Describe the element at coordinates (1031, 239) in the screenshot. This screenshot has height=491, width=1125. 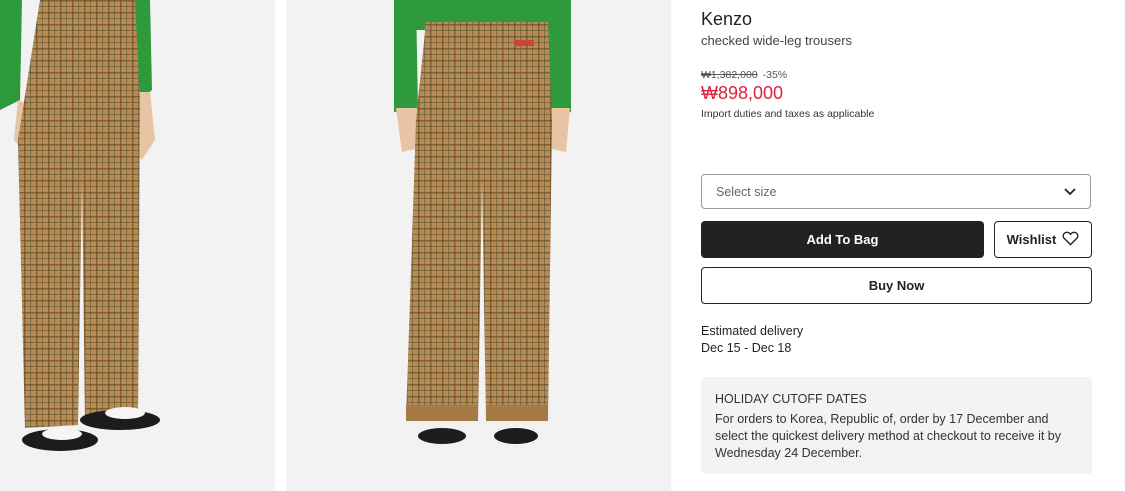
I see `wishlist-label: Wishlist` at that location.